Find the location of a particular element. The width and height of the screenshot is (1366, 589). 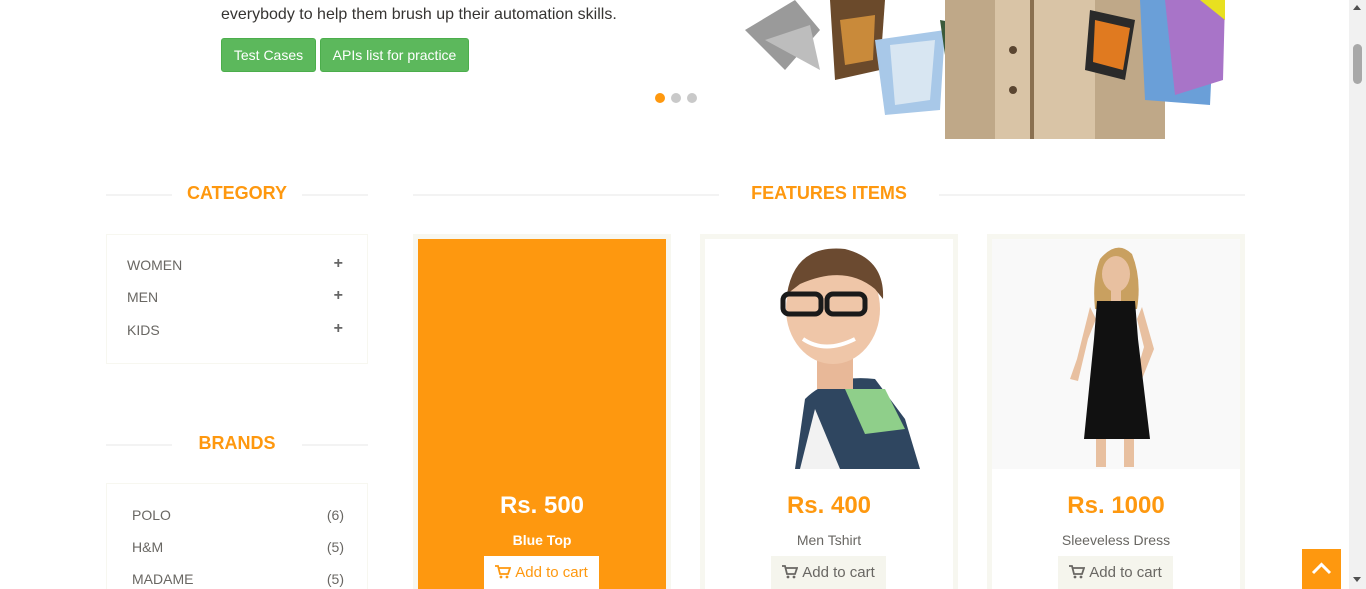

brands-title: BRANDS is located at coordinates (237, 443).